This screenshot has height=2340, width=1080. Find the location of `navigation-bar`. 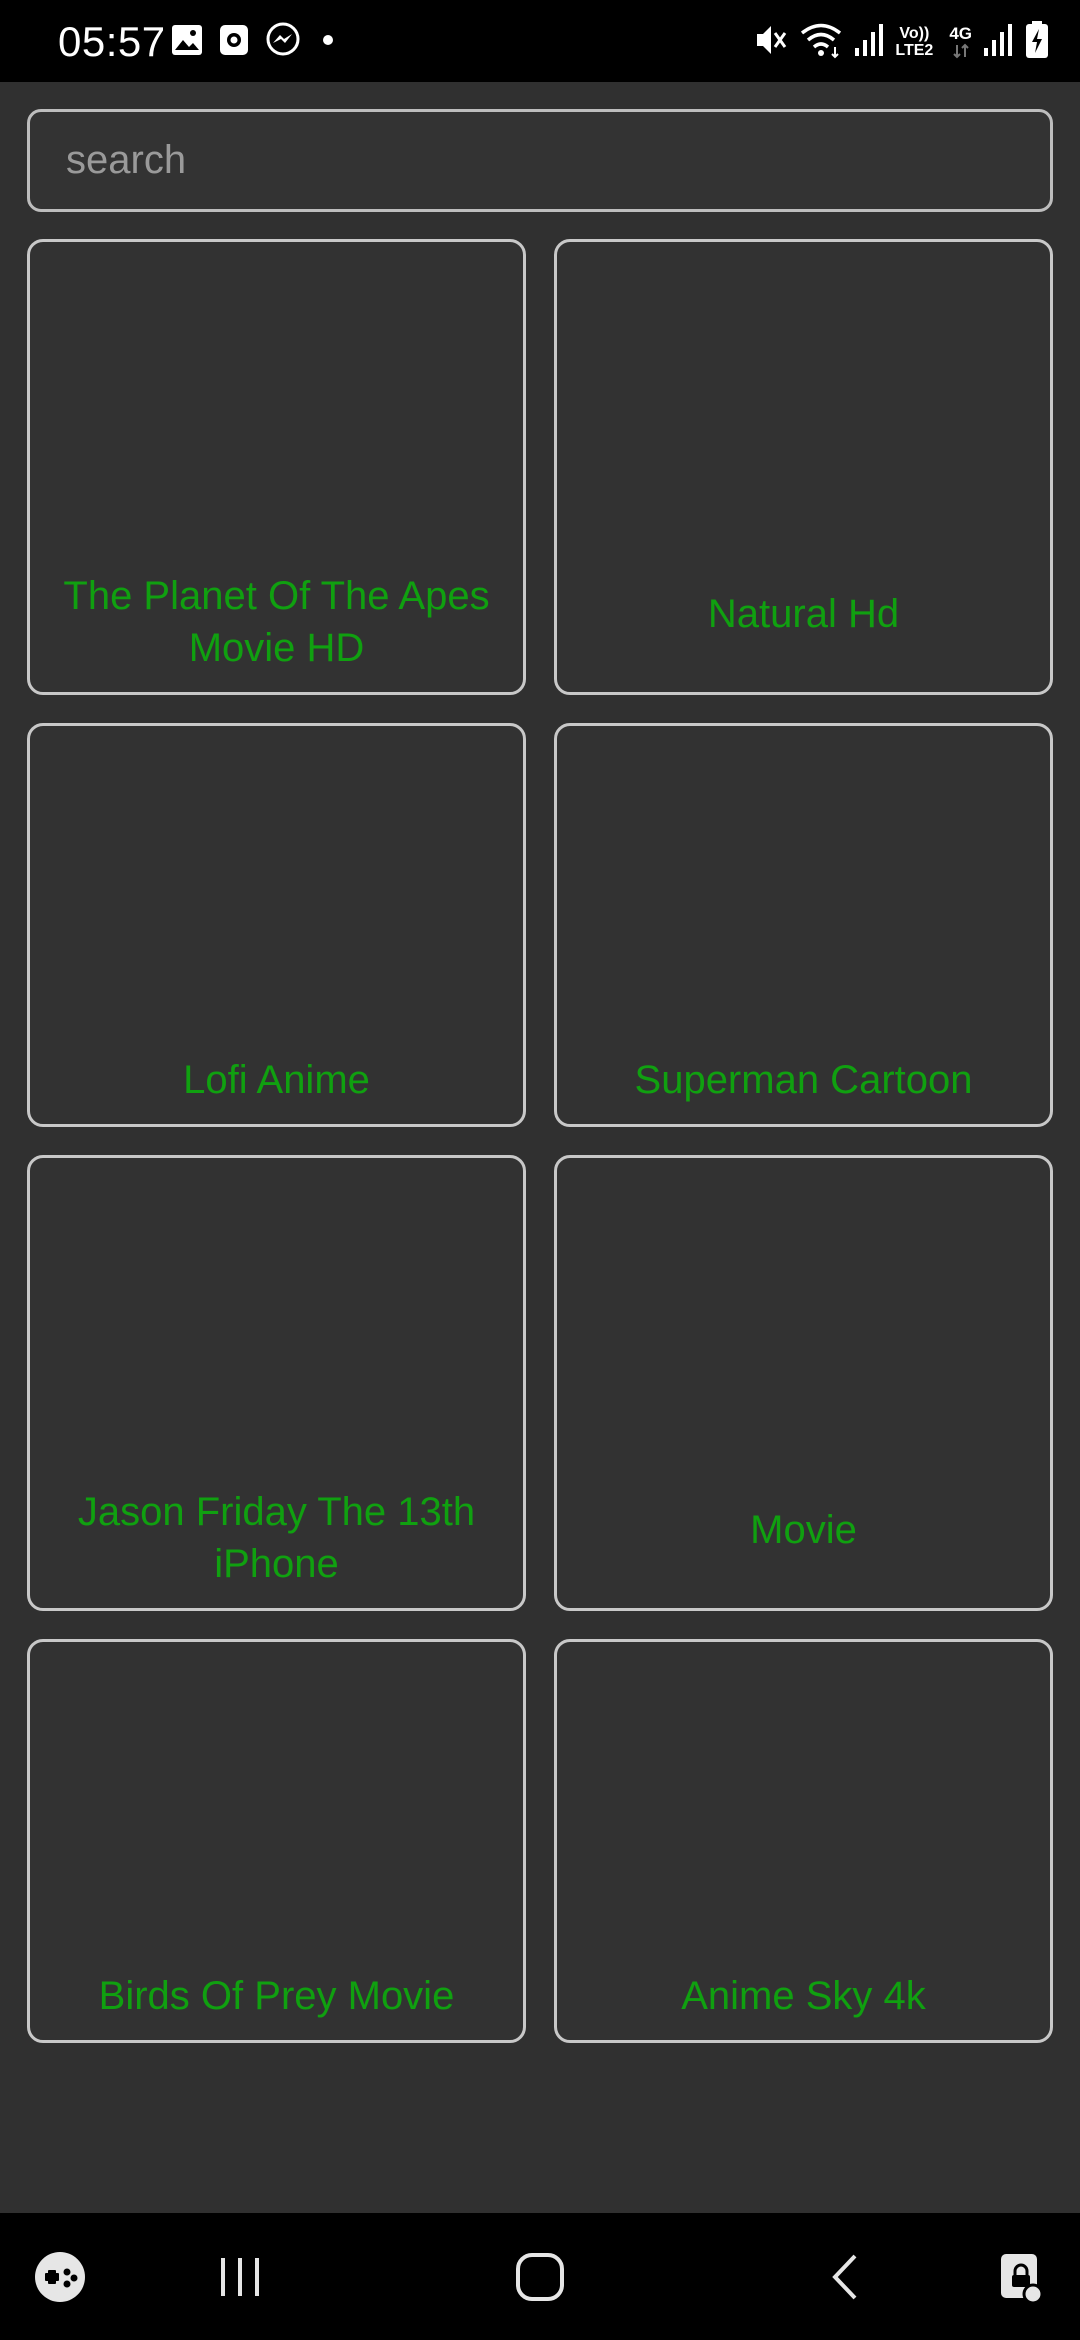

navigation-bar is located at coordinates (540, 2276).